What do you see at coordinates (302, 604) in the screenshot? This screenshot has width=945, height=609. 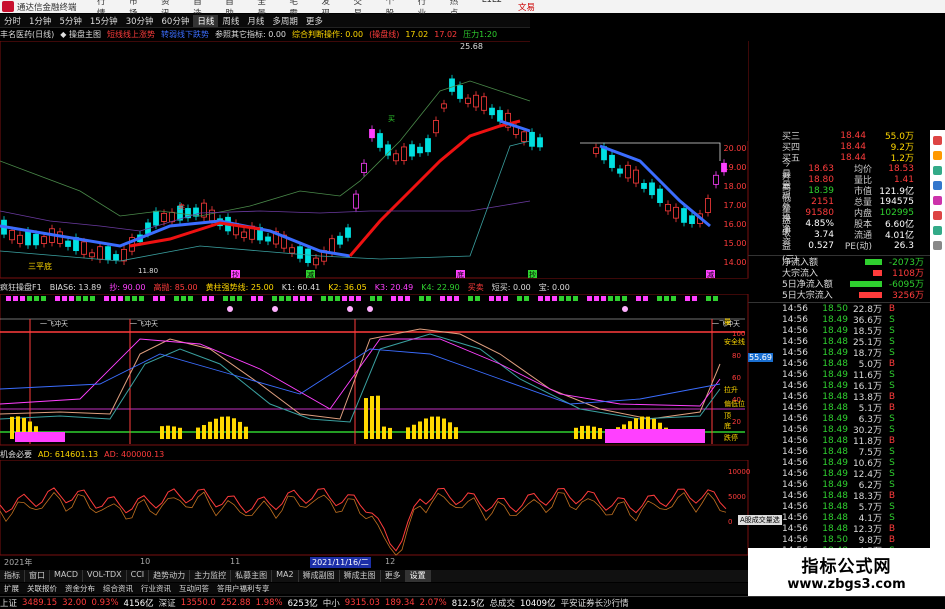 I see `status-item-9: 6253亿` at bounding box center [302, 604].